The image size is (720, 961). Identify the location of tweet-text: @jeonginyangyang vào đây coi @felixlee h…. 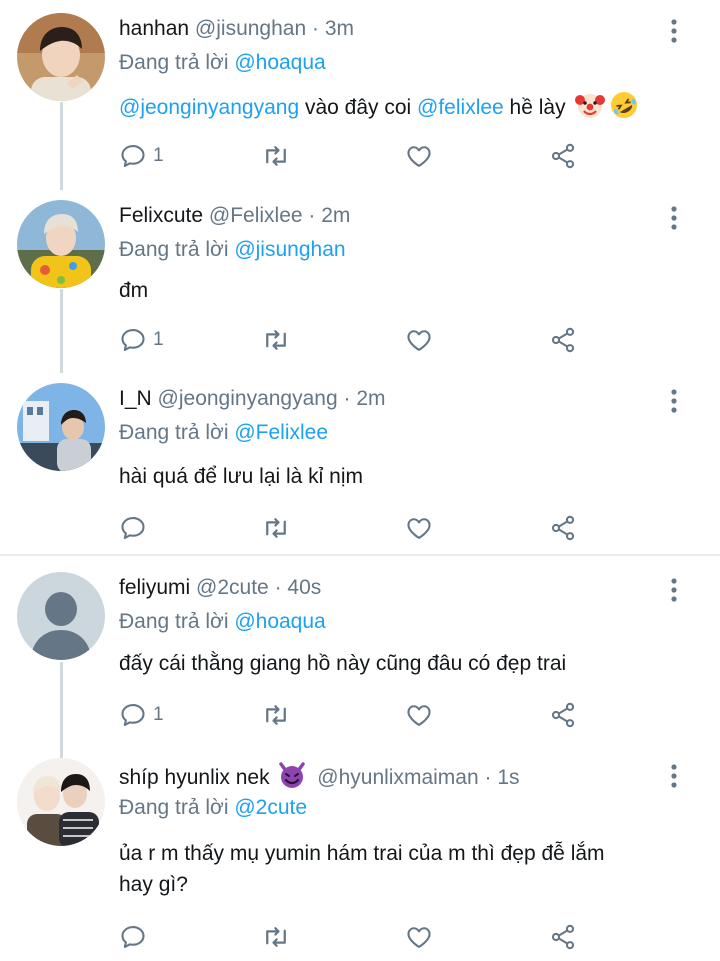
(404, 109).